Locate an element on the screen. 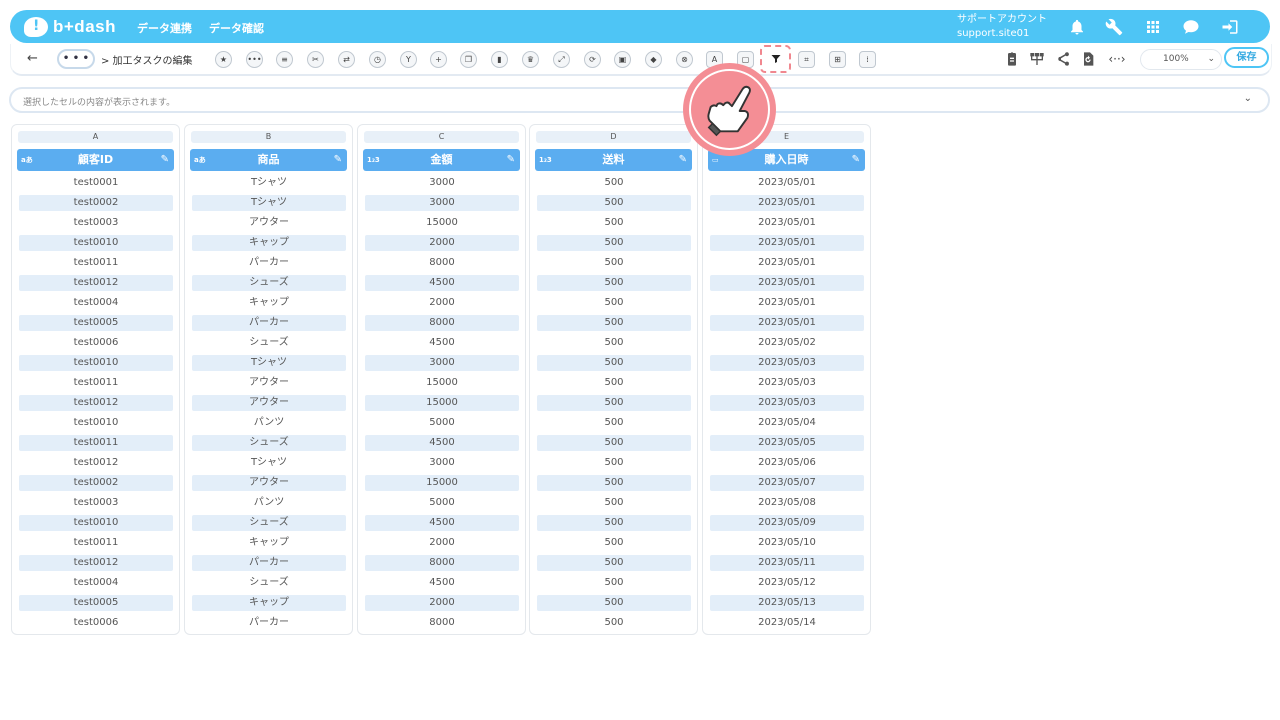  back-arrow-icon: ← is located at coordinates (32, 58).